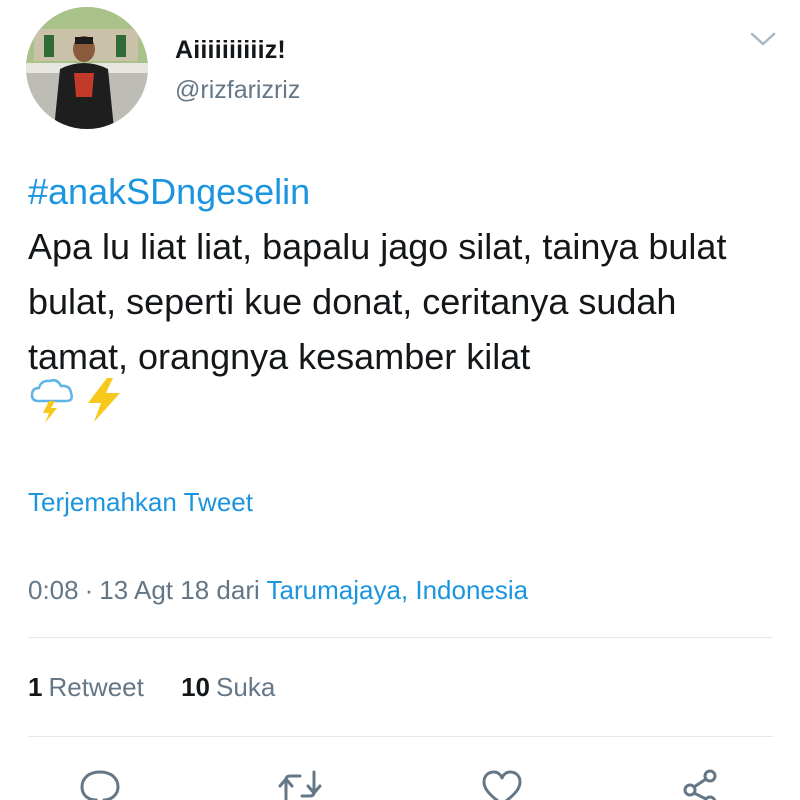 This screenshot has height=800, width=800. I want to click on retweet-icon, so click(300, 783).